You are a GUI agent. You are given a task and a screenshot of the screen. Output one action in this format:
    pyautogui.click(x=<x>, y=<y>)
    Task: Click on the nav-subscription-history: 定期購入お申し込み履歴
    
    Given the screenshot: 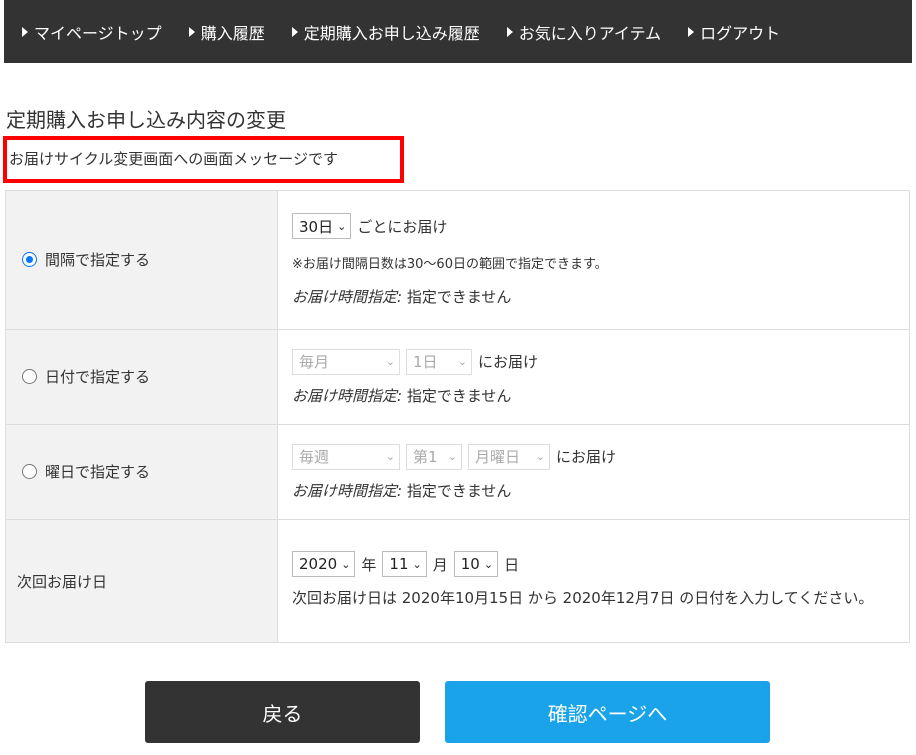 What is the action you would take?
    pyautogui.click(x=385, y=32)
    